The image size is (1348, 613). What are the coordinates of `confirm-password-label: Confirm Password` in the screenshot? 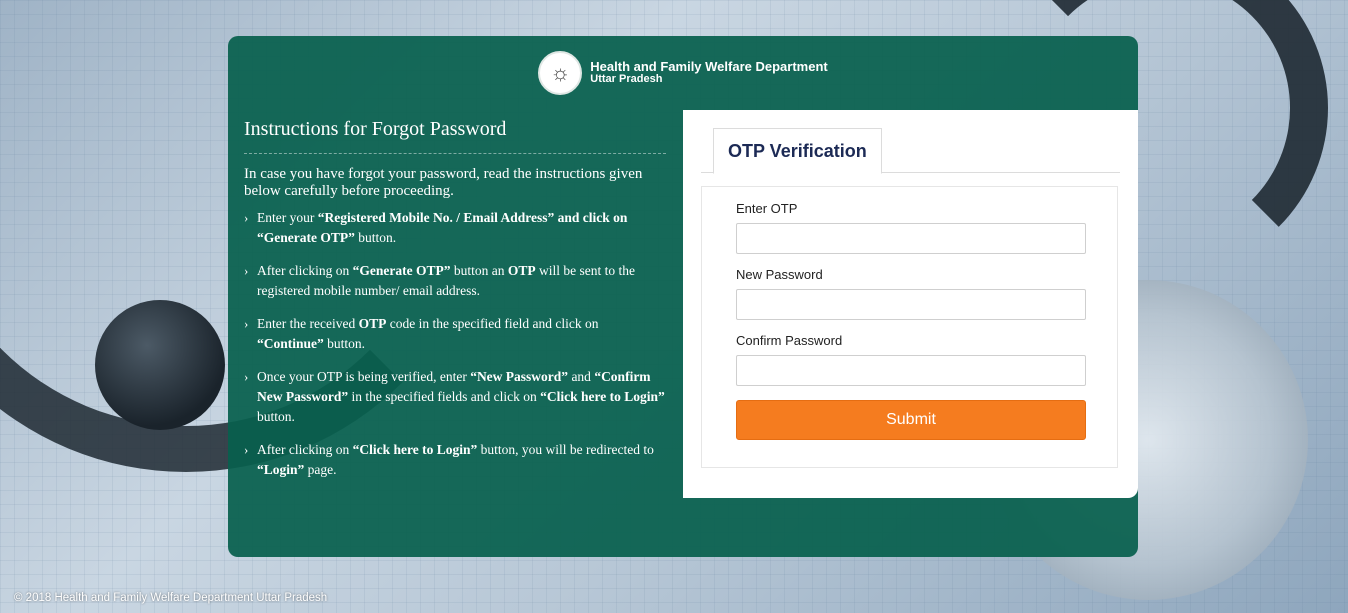 It's located at (789, 340).